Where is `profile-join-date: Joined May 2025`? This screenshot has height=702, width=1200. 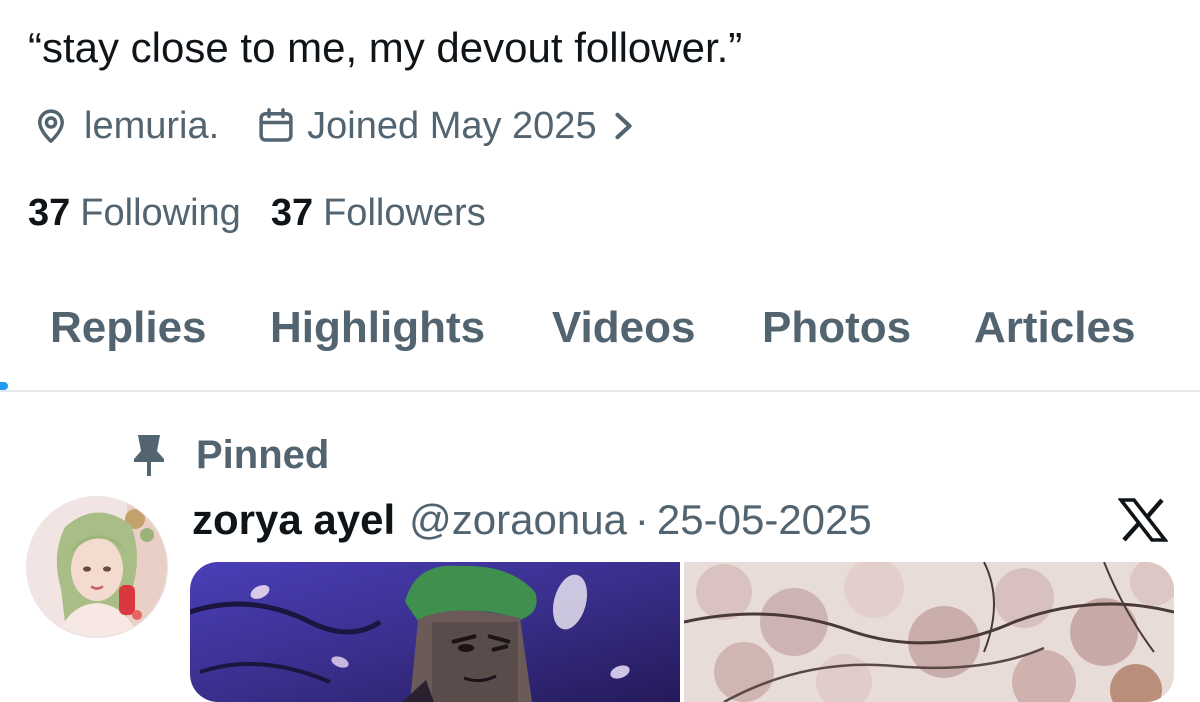
profile-join-date: Joined May 2025 is located at coordinates (449, 126).